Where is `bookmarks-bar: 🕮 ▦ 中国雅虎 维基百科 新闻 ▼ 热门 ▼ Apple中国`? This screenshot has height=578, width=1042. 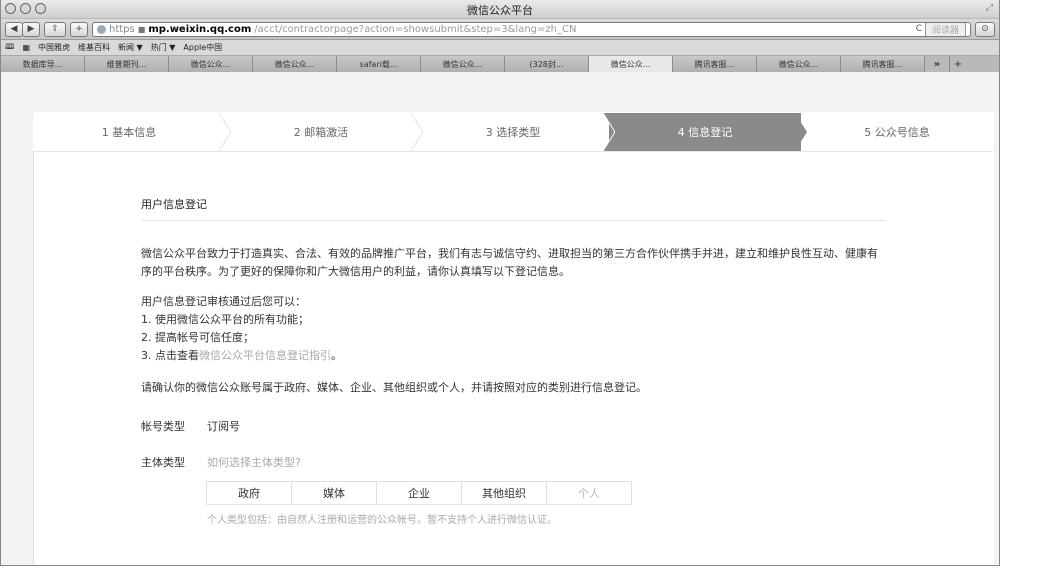 bookmarks-bar: 🕮 ▦ 中国雅虎 维基百科 新闻 ▼ 热门 ▼ Apple中国 is located at coordinates (500, 48).